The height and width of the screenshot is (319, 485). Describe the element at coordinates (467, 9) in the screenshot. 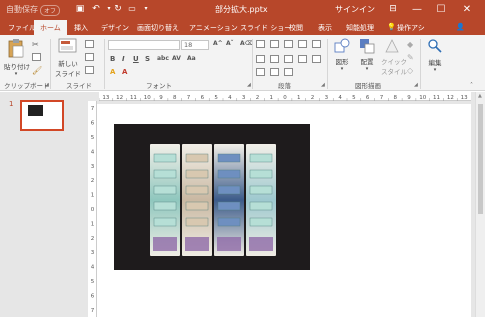

I see `close-button: ✕` at that location.